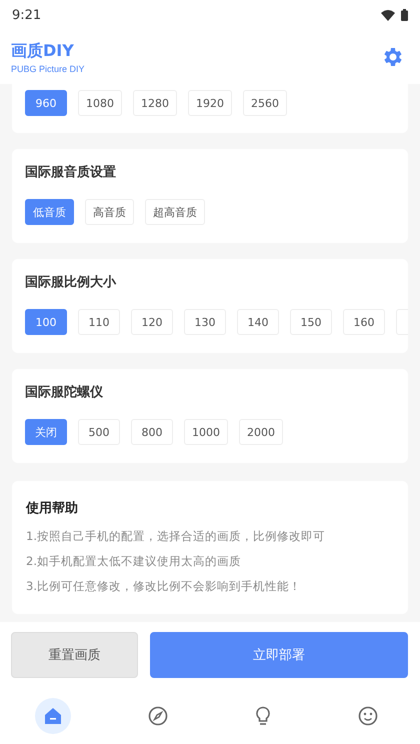 This screenshot has height=744, width=420. Describe the element at coordinates (99, 432) in the screenshot. I see `option-button: 500` at that location.